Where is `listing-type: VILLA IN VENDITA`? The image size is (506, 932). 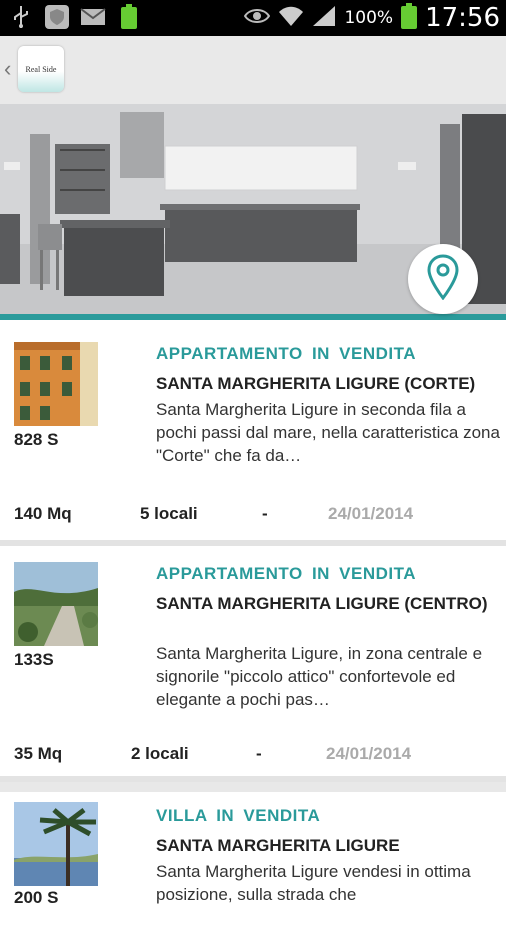 listing-type: VILLA IN VENDITA is located at coordinates (238, 815).